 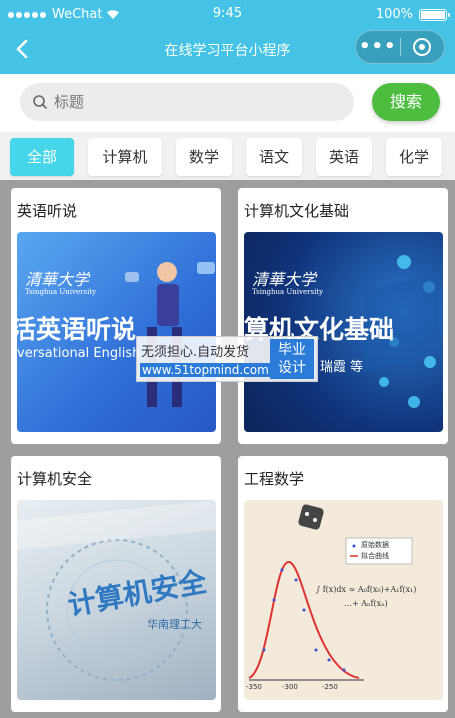 I want to click on course-title: 英语听说, so click(x=47, y=211).